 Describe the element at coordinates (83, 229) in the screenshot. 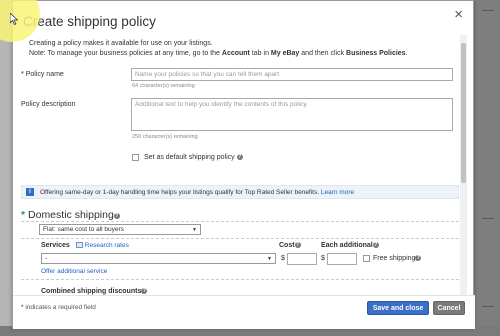

I see `shipping-method-value: Flat: same cost to all buyers` at that location.